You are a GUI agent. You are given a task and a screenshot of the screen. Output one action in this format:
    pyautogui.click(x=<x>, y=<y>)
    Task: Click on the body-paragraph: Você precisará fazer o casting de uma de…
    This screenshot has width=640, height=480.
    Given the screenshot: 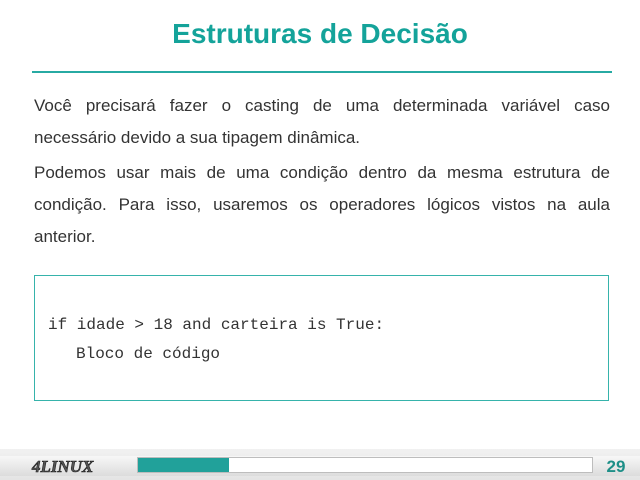 What is the action you would take?
    pyautogui.click(x=322, y=121)
    